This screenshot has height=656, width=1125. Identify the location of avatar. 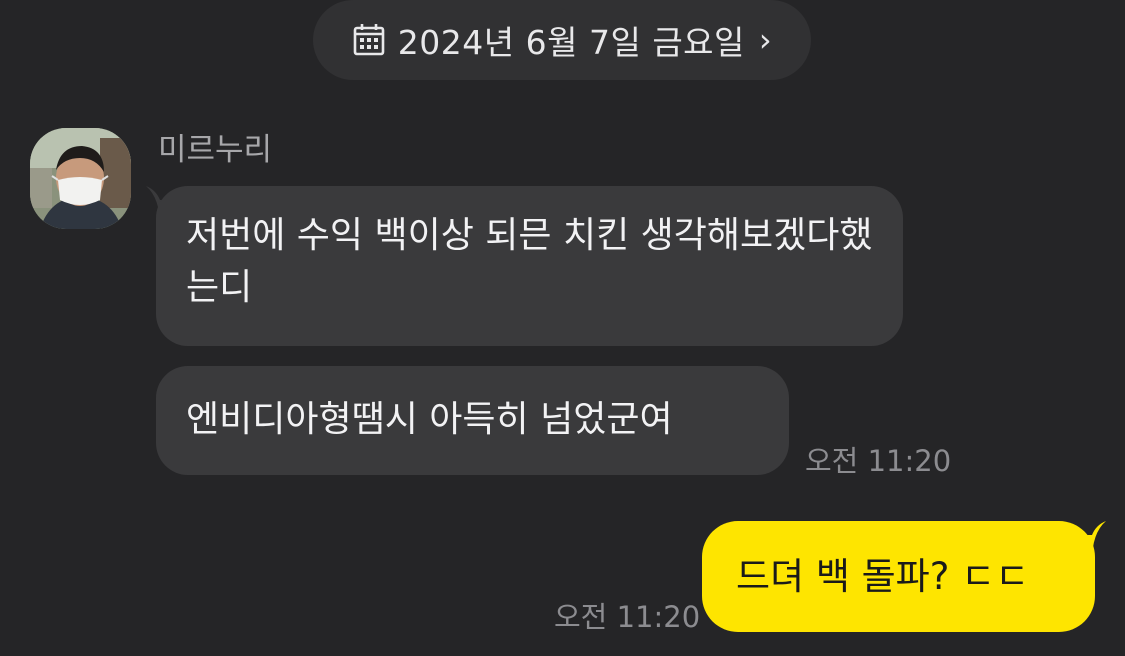
(80, 178).